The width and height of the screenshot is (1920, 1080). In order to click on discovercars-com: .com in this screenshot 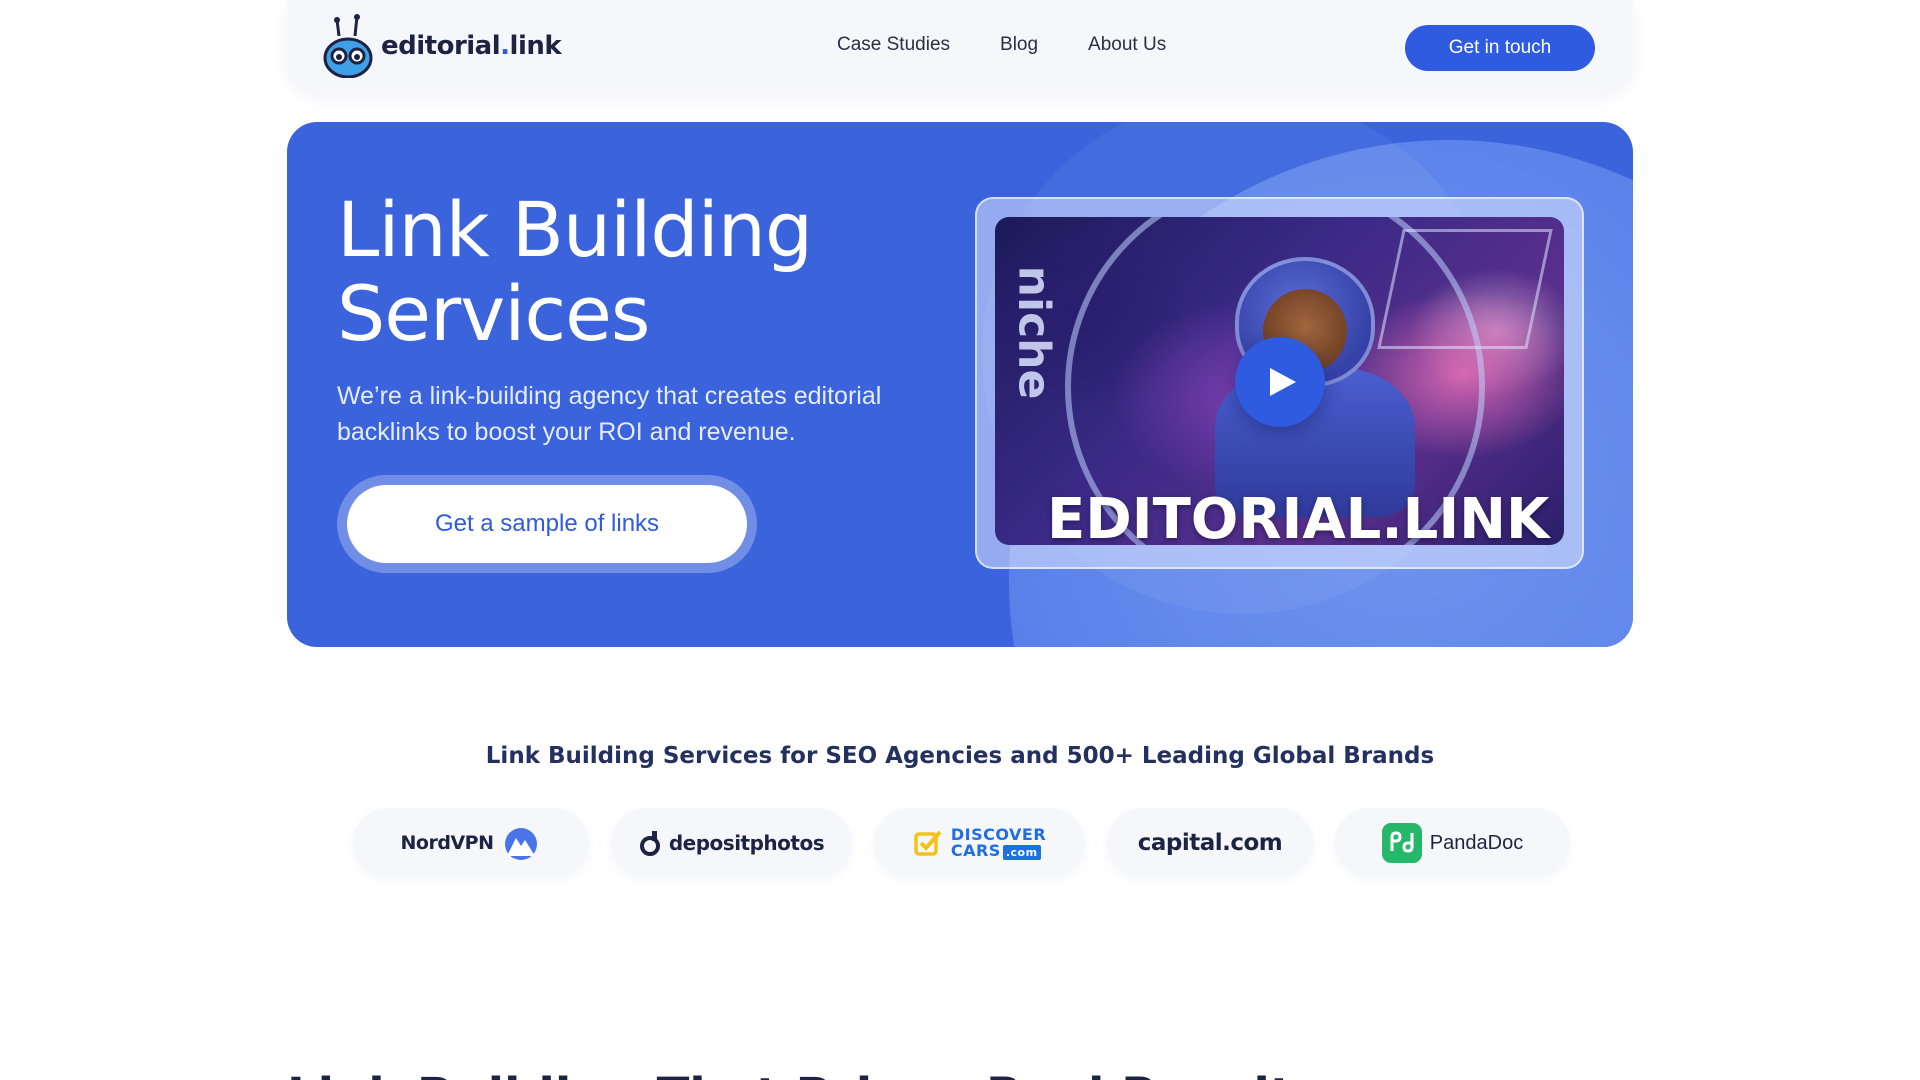, I will do `click(1021, 852)`.